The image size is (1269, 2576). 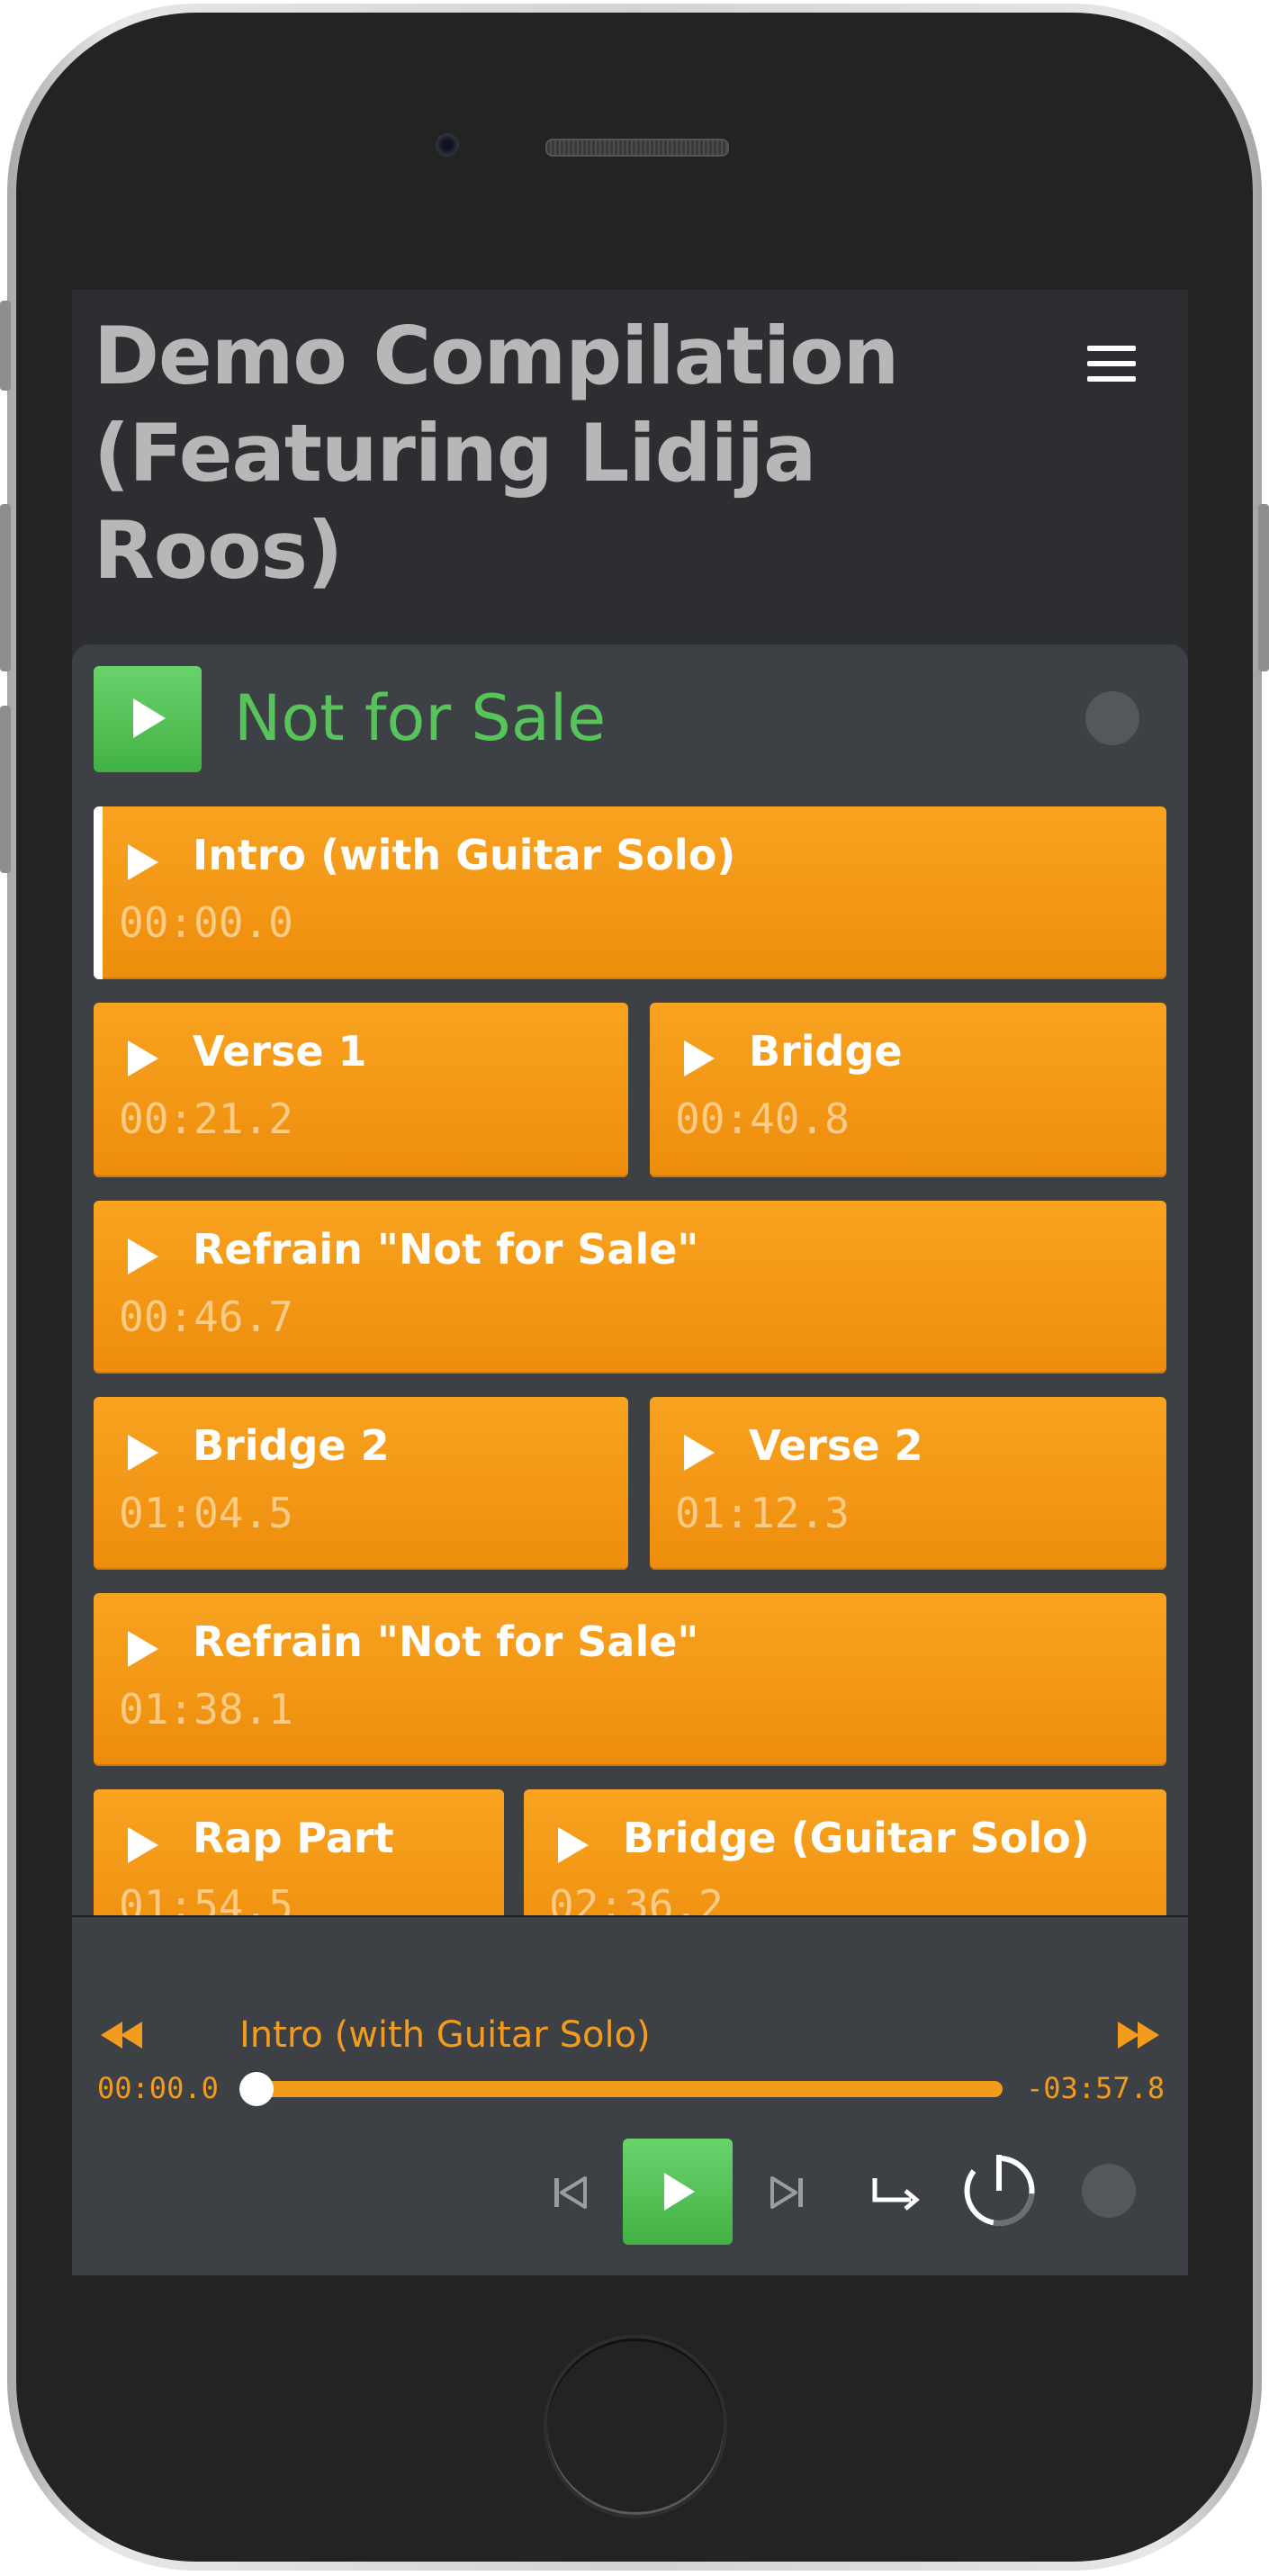 What do you see at coordinates (206, 1118) in the screenshot?
I see `cue-time: 00:21.2` at bounding box center [206, 1118].